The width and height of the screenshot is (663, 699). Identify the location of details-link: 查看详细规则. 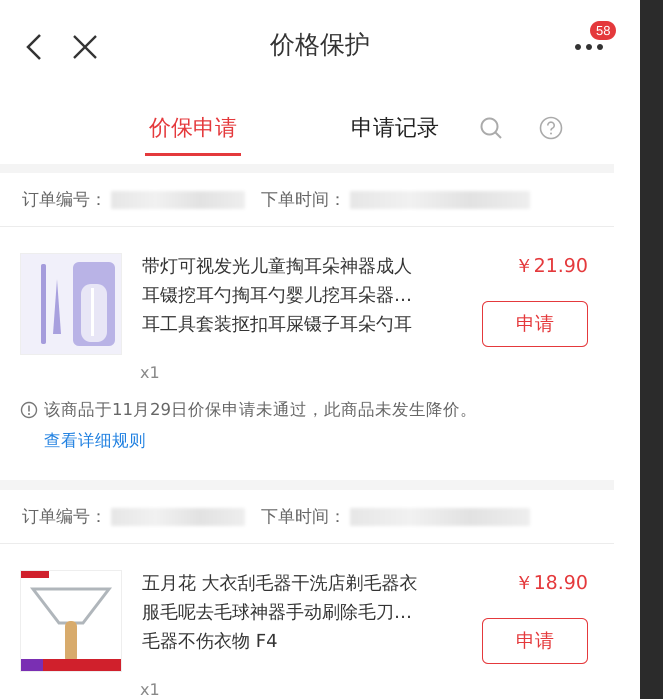
(95, 440).